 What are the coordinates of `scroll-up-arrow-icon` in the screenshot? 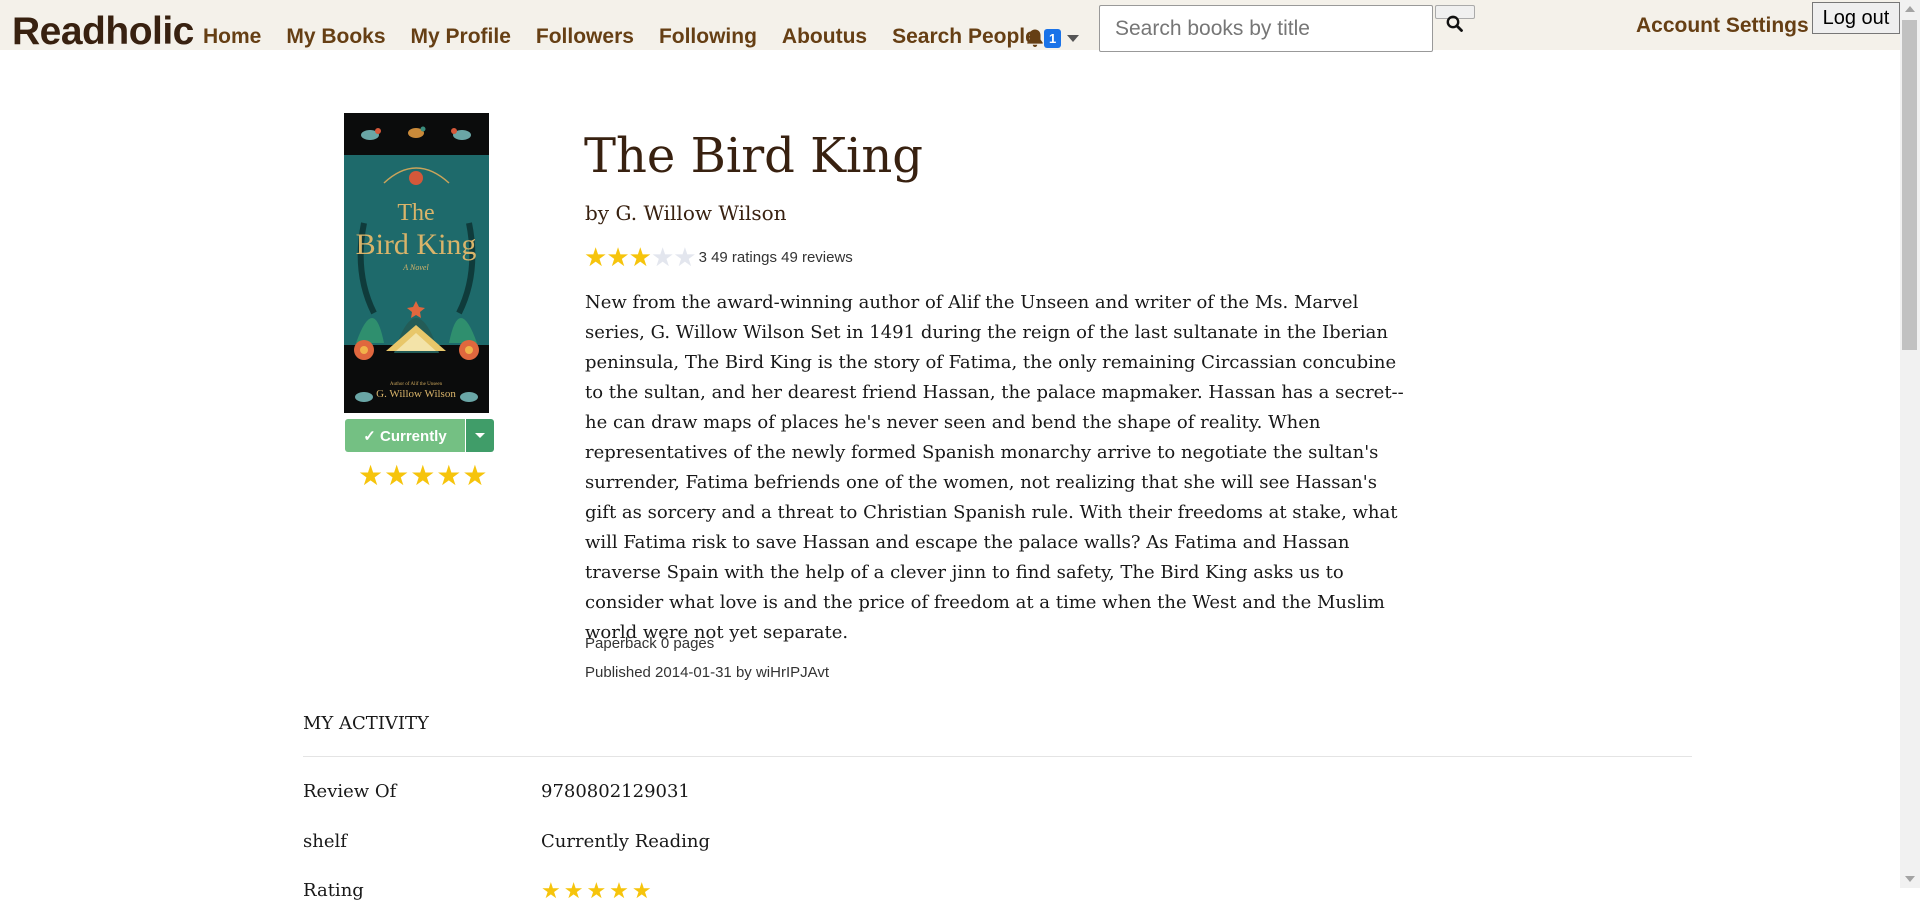 It's located at (1910, 9).